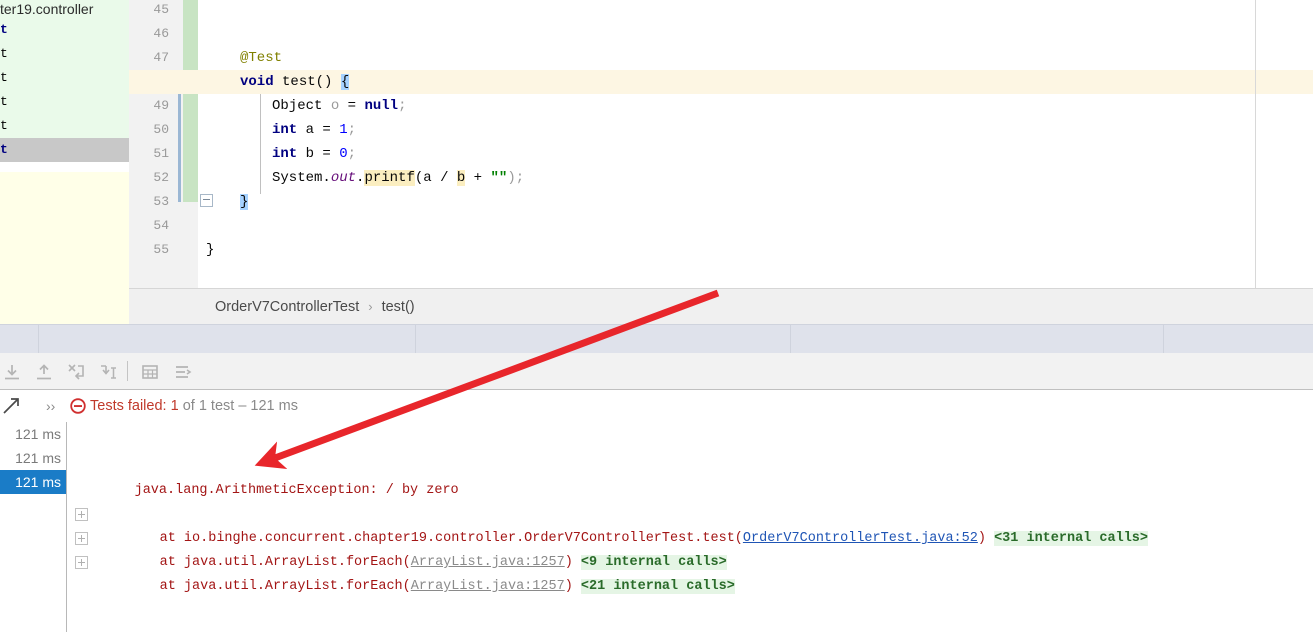 This screenshot has height=632, width=1313. Describe the element at coordinates (210, 250) in the screenshot. I see `code-line-55: }` at that location.